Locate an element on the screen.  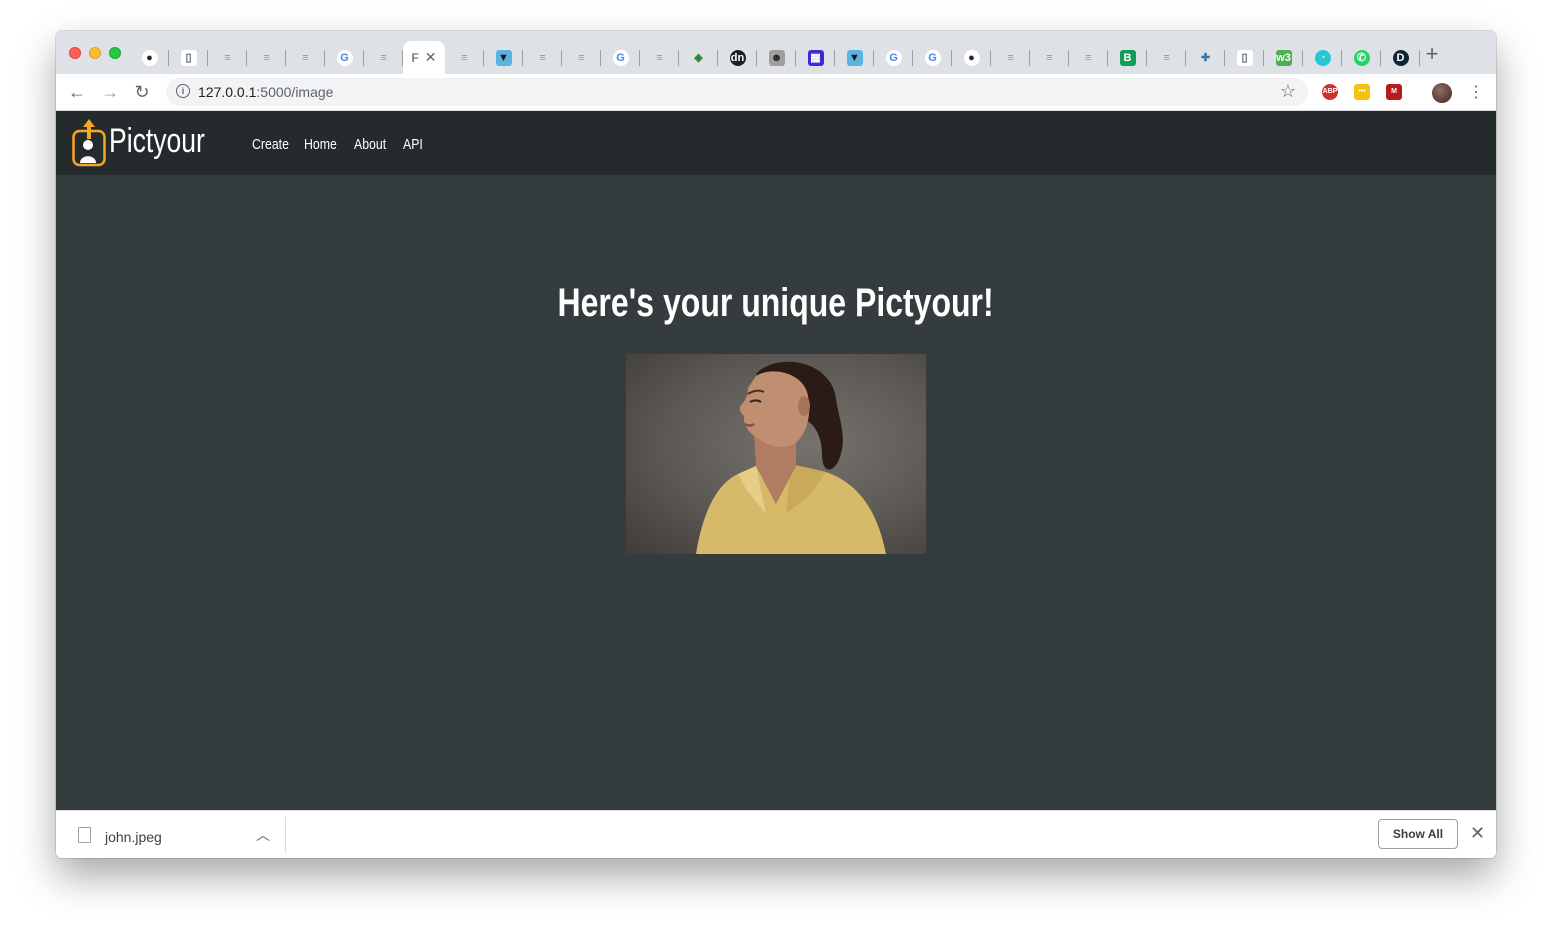
portrait-illustration is located at coordinates (791, 457).